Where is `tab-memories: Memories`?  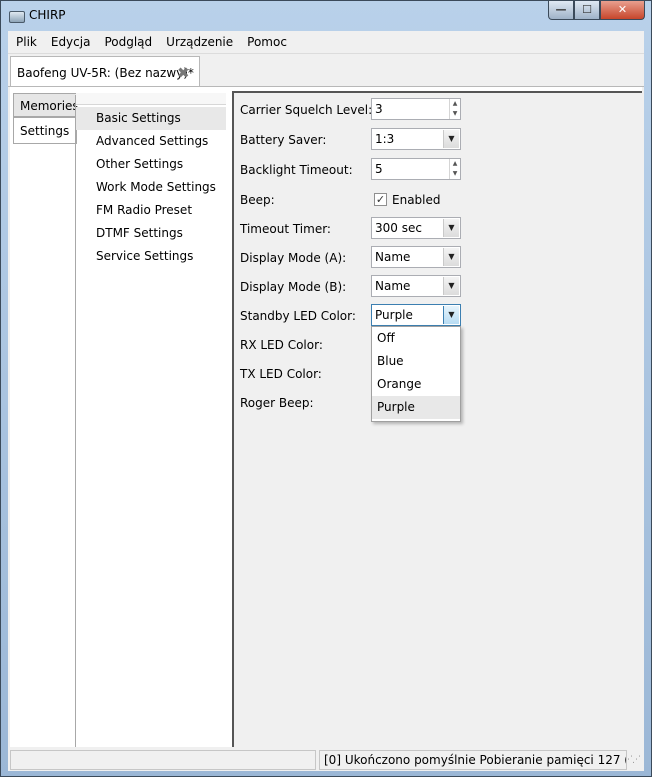 tab-memories: Memories is located at coordinates (46, 105).